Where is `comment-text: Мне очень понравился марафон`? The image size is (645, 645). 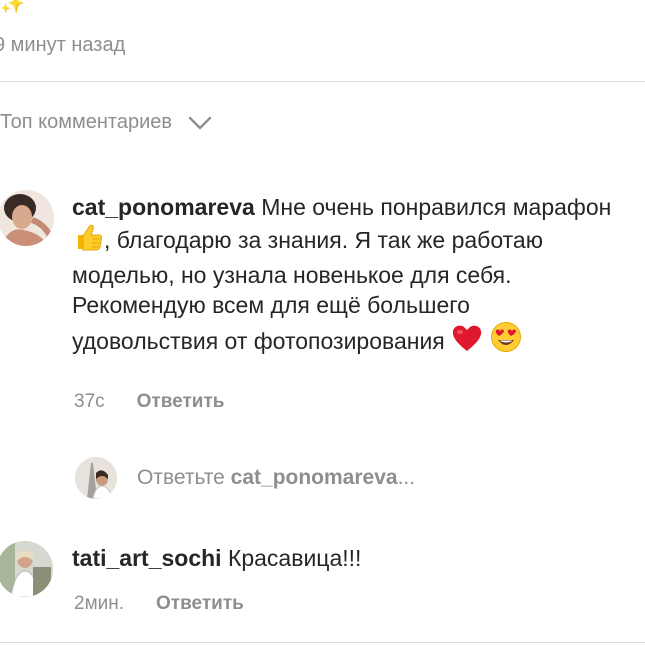
comment-text: Мне очень понравился марафон is located at coordinates (433, 207).